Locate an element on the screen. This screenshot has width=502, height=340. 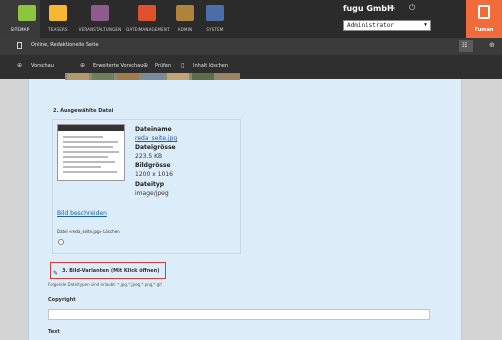
company-name: fugu GmbH is located at coordinates (368, 8).